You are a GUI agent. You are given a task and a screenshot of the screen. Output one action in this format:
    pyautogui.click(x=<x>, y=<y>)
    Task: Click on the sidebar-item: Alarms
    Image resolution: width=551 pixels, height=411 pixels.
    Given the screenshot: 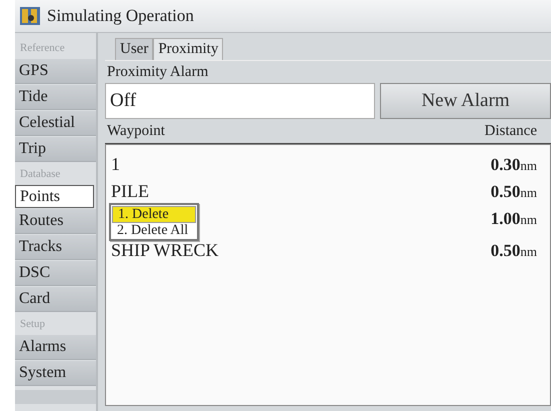 What is the action you would take?
    pyautogui.click(x=55, y=347)
    